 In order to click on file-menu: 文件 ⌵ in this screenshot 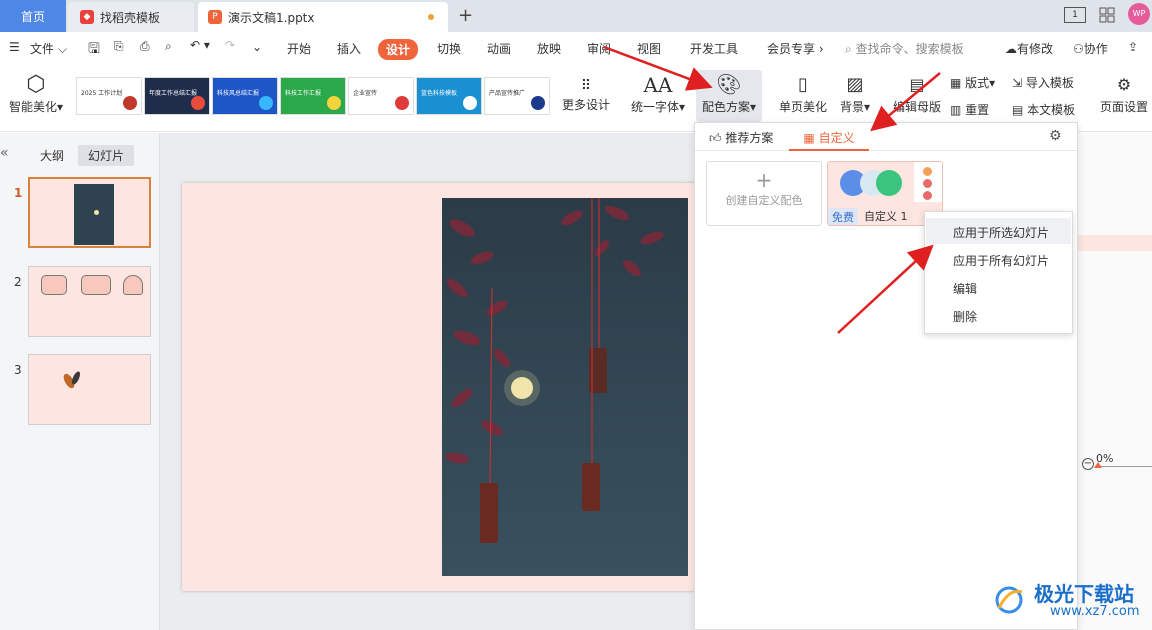, I will do `click(48, 48)`.